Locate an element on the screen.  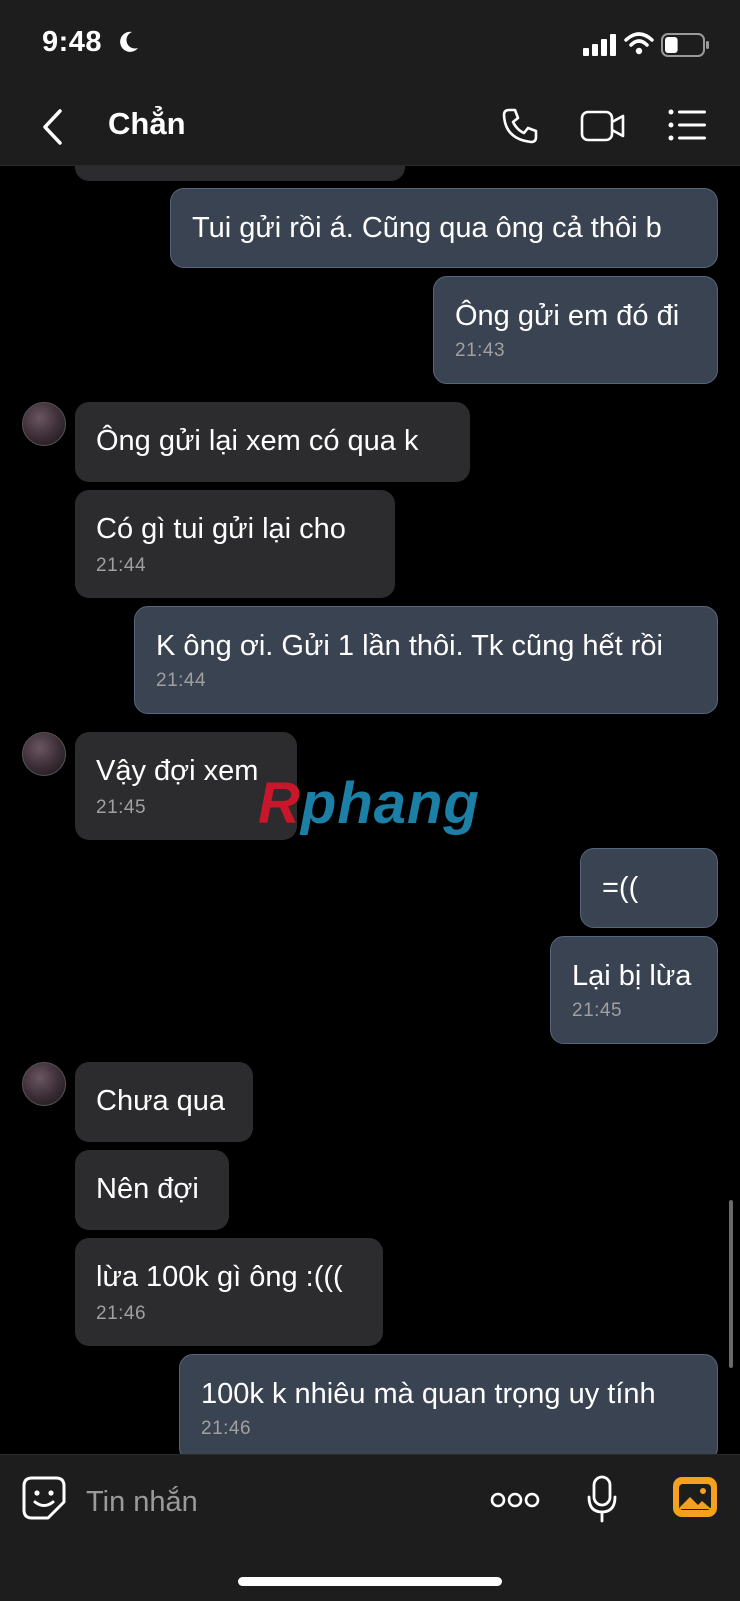
message-text: Chưa qua is located at coordinates (161, 1101).